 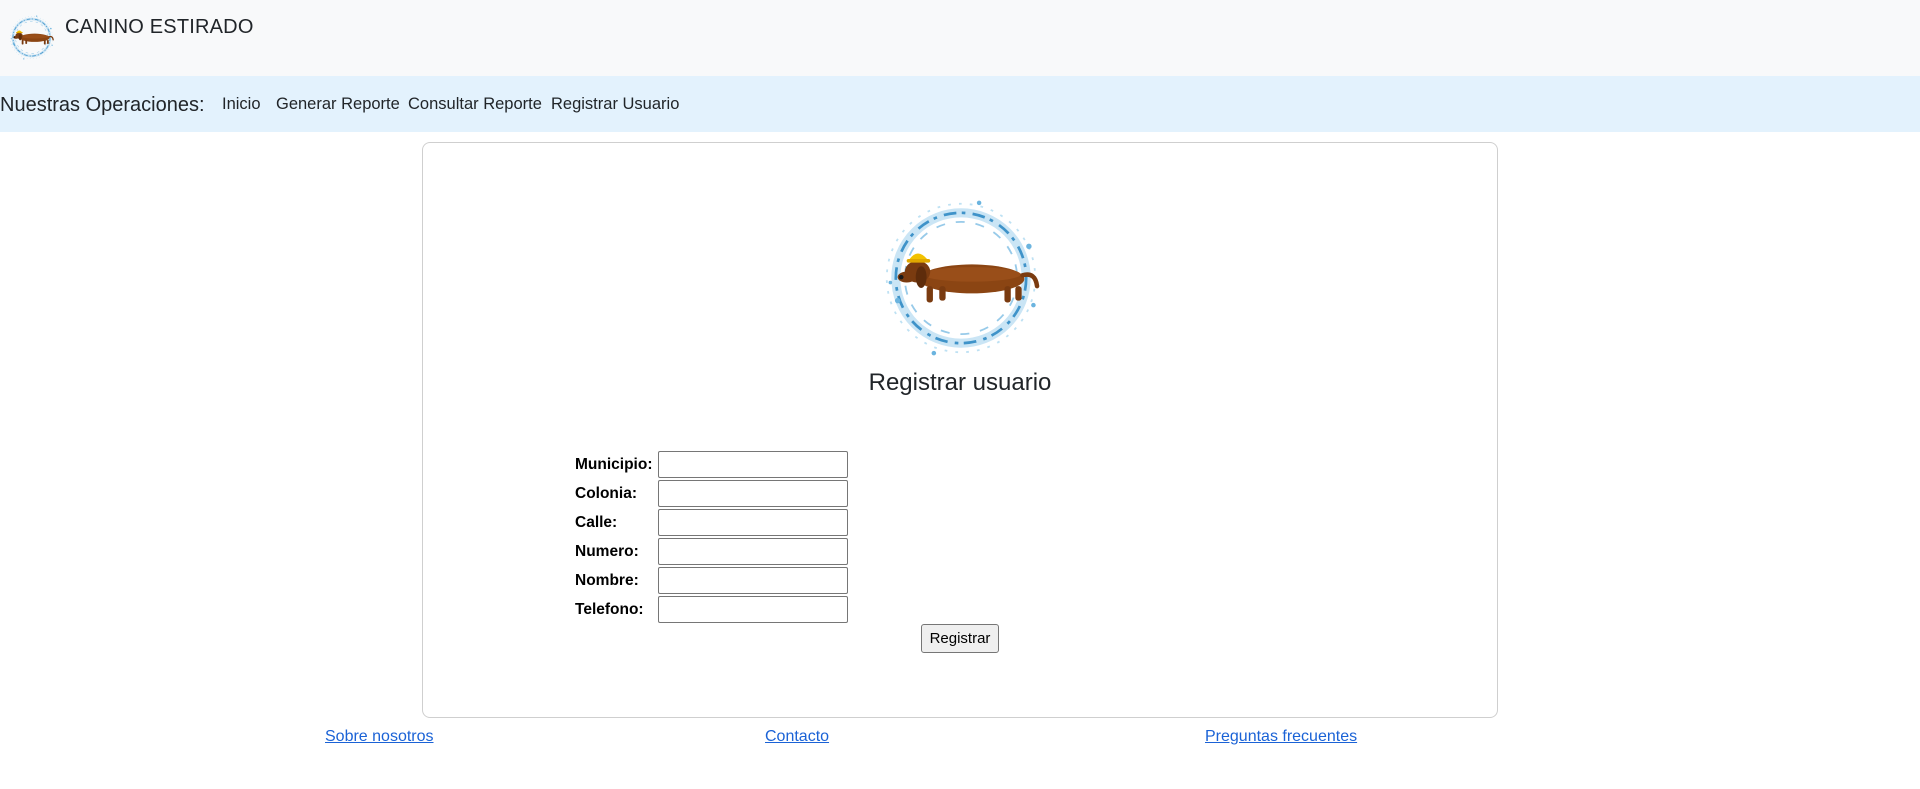 What do you see at coordinates (607, 551) in the screenshot?
I see `numero-label: Numero:` at bounding box center [607, 551].